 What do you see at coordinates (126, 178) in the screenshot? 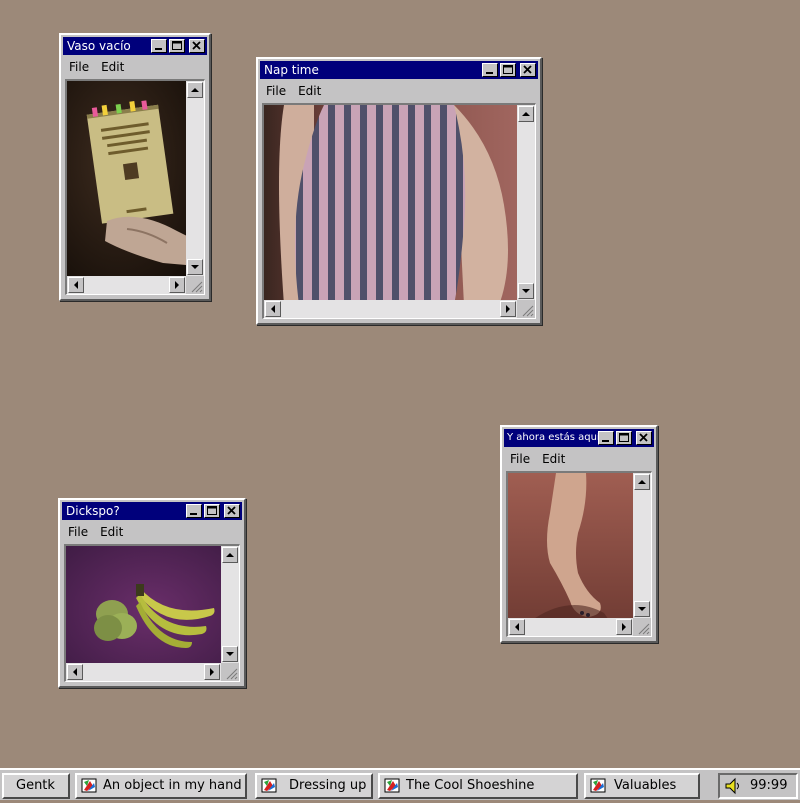
I see `photo-hand-book` at bounding box center [126, 178].